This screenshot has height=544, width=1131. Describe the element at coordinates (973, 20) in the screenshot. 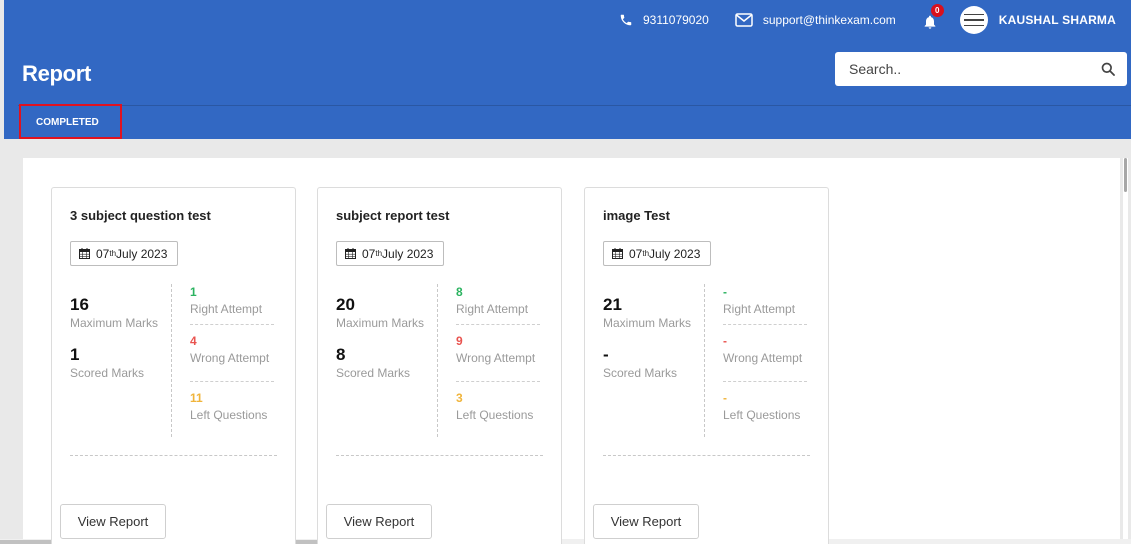

I see `avatar` at that location.